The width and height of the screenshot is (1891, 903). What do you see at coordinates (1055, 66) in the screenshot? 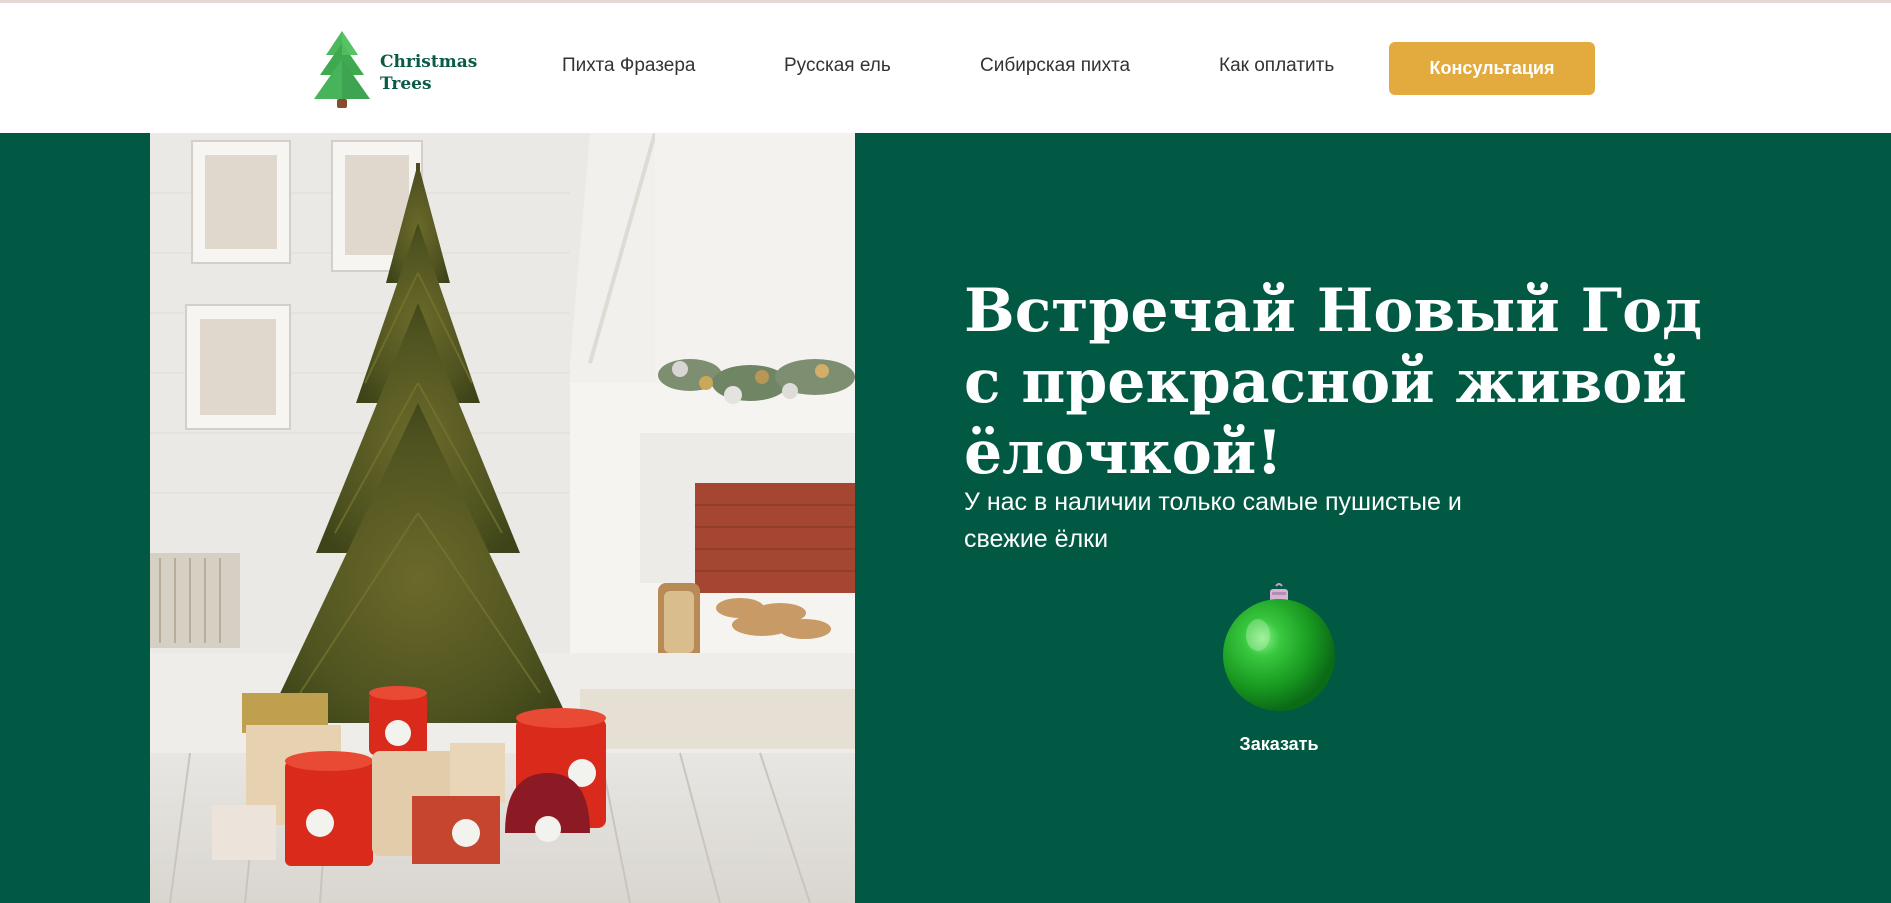
I see `nav-link-siberian-fir: Сибирская пихта` at bounding box center [1055, 66].